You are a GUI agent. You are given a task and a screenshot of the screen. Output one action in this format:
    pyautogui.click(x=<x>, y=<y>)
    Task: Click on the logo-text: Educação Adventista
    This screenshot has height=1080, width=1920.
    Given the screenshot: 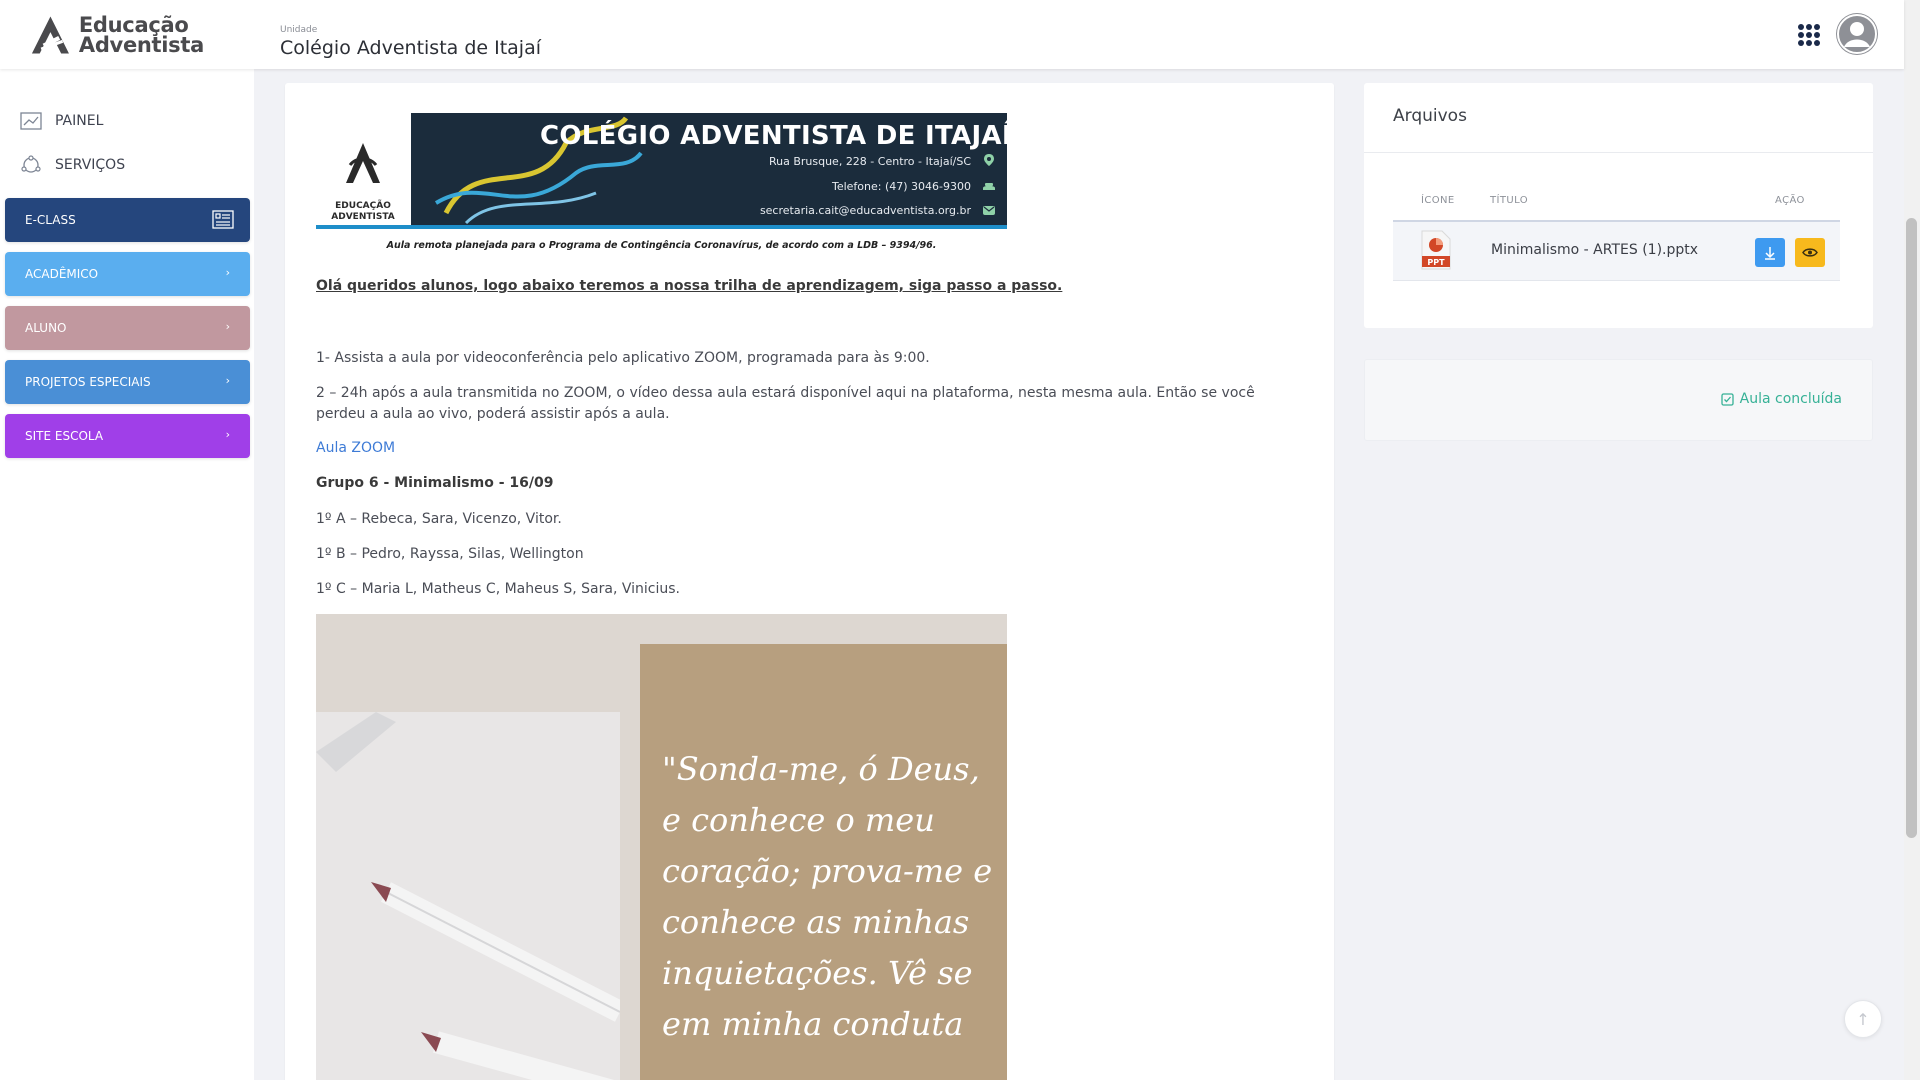 What is the action you would take?
    pyautogui.click(x=141, y=35)
    